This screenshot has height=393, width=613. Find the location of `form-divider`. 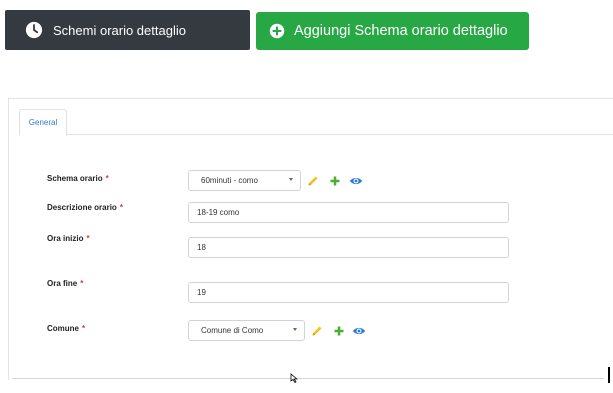

form-divider is located at coordinates (308, 378).